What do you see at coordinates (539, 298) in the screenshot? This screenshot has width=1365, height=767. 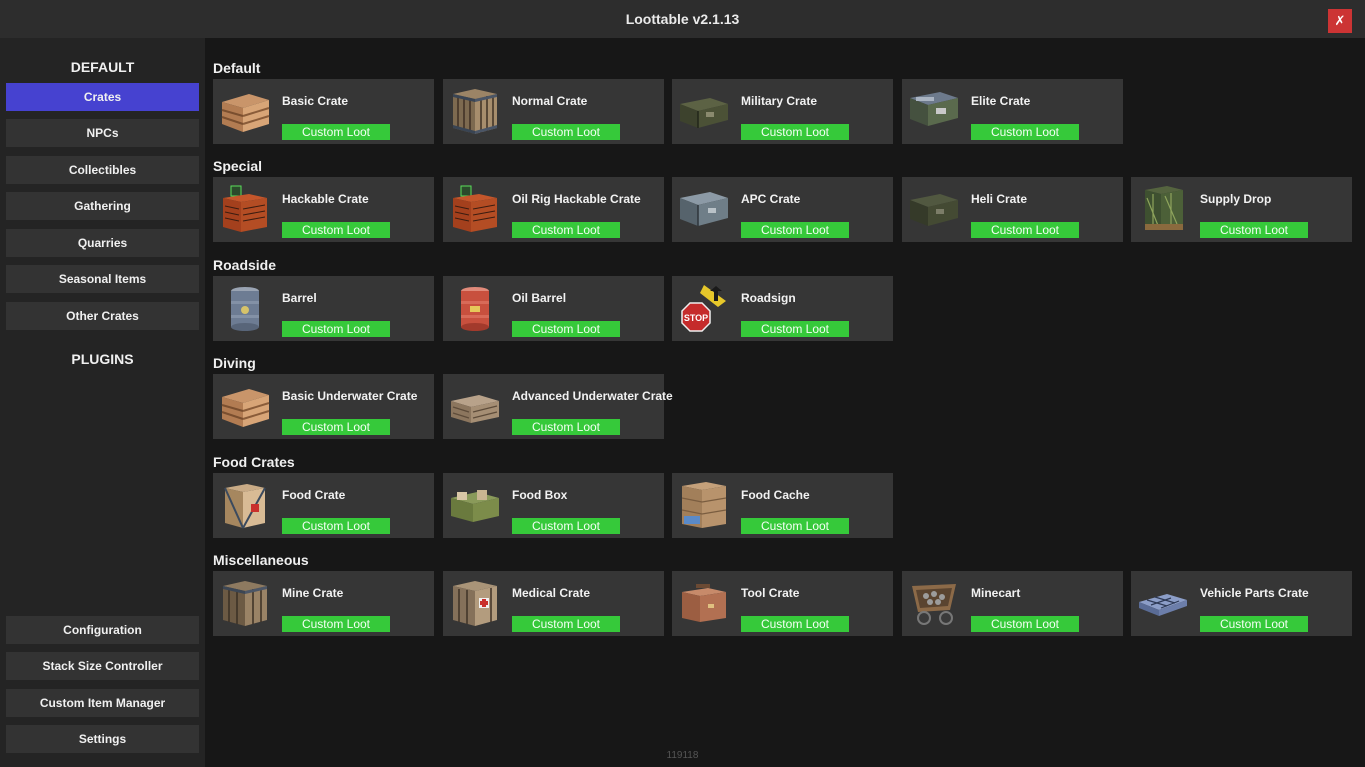 I see `crate-name: Oil Barrel` at bounding box center [539, 298].